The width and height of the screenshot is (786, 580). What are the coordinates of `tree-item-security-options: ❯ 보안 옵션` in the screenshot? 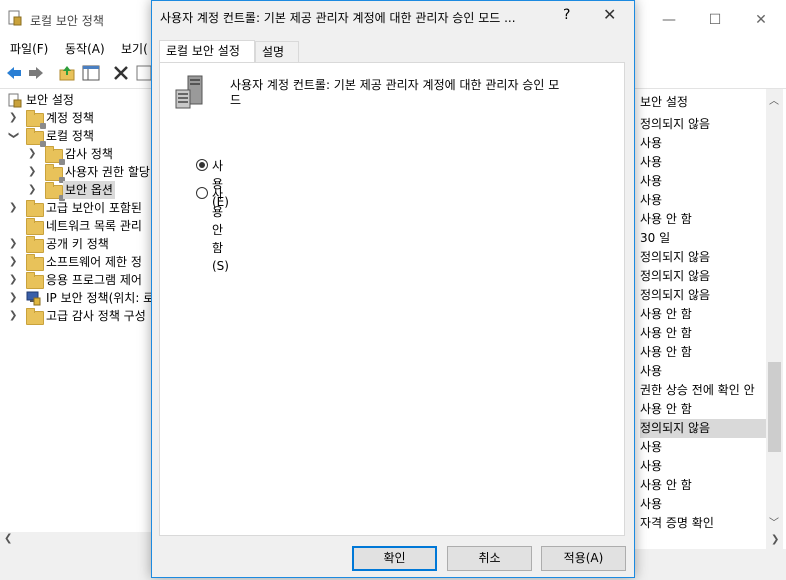 It's located at (76, 191).